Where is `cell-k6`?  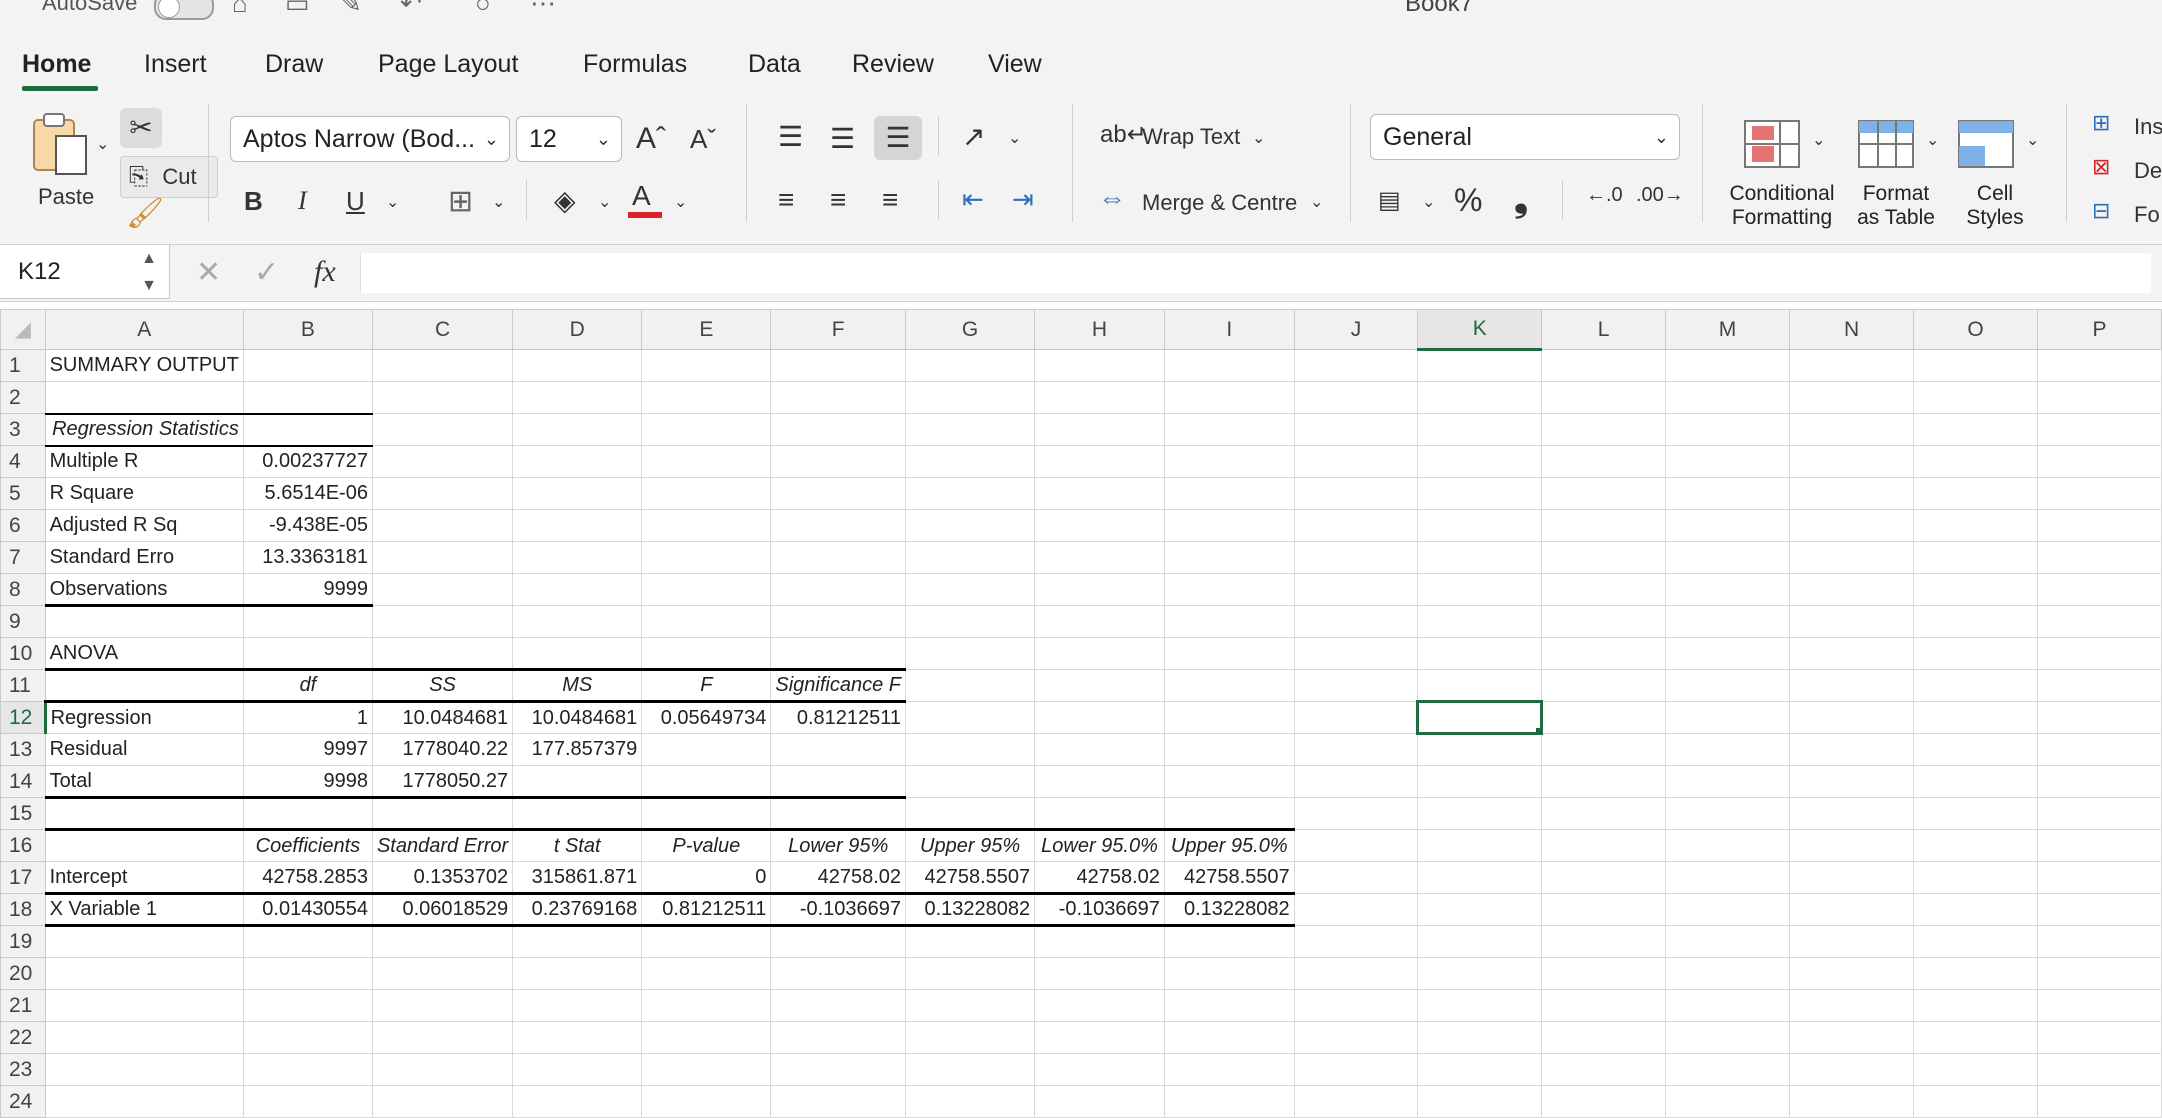
cell-k6 is located at coordinates (1480, 525).